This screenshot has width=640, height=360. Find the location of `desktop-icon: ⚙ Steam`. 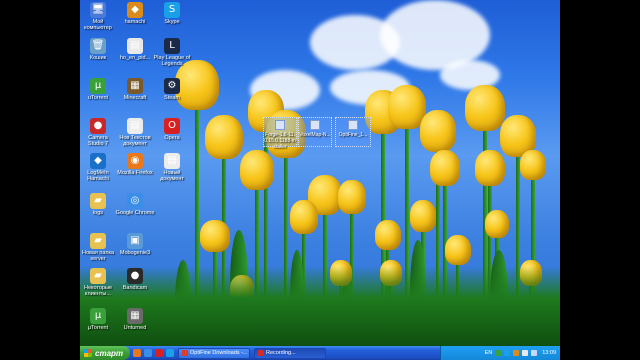

desktop-icon: ⚙ Steam is located at coordinates (172, 89).